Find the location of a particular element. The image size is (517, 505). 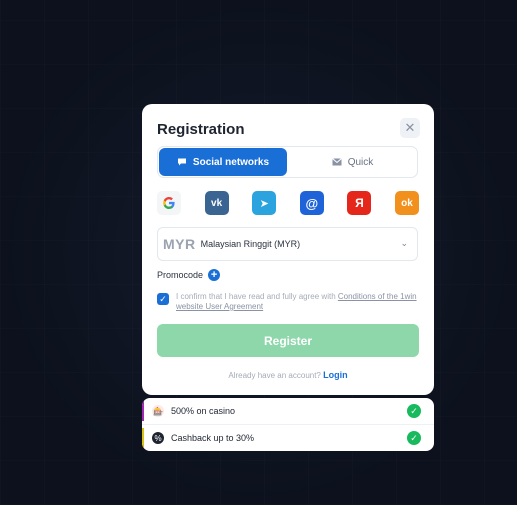

registration-tabs: Social networks Quick is located at coordinates (287, 162).